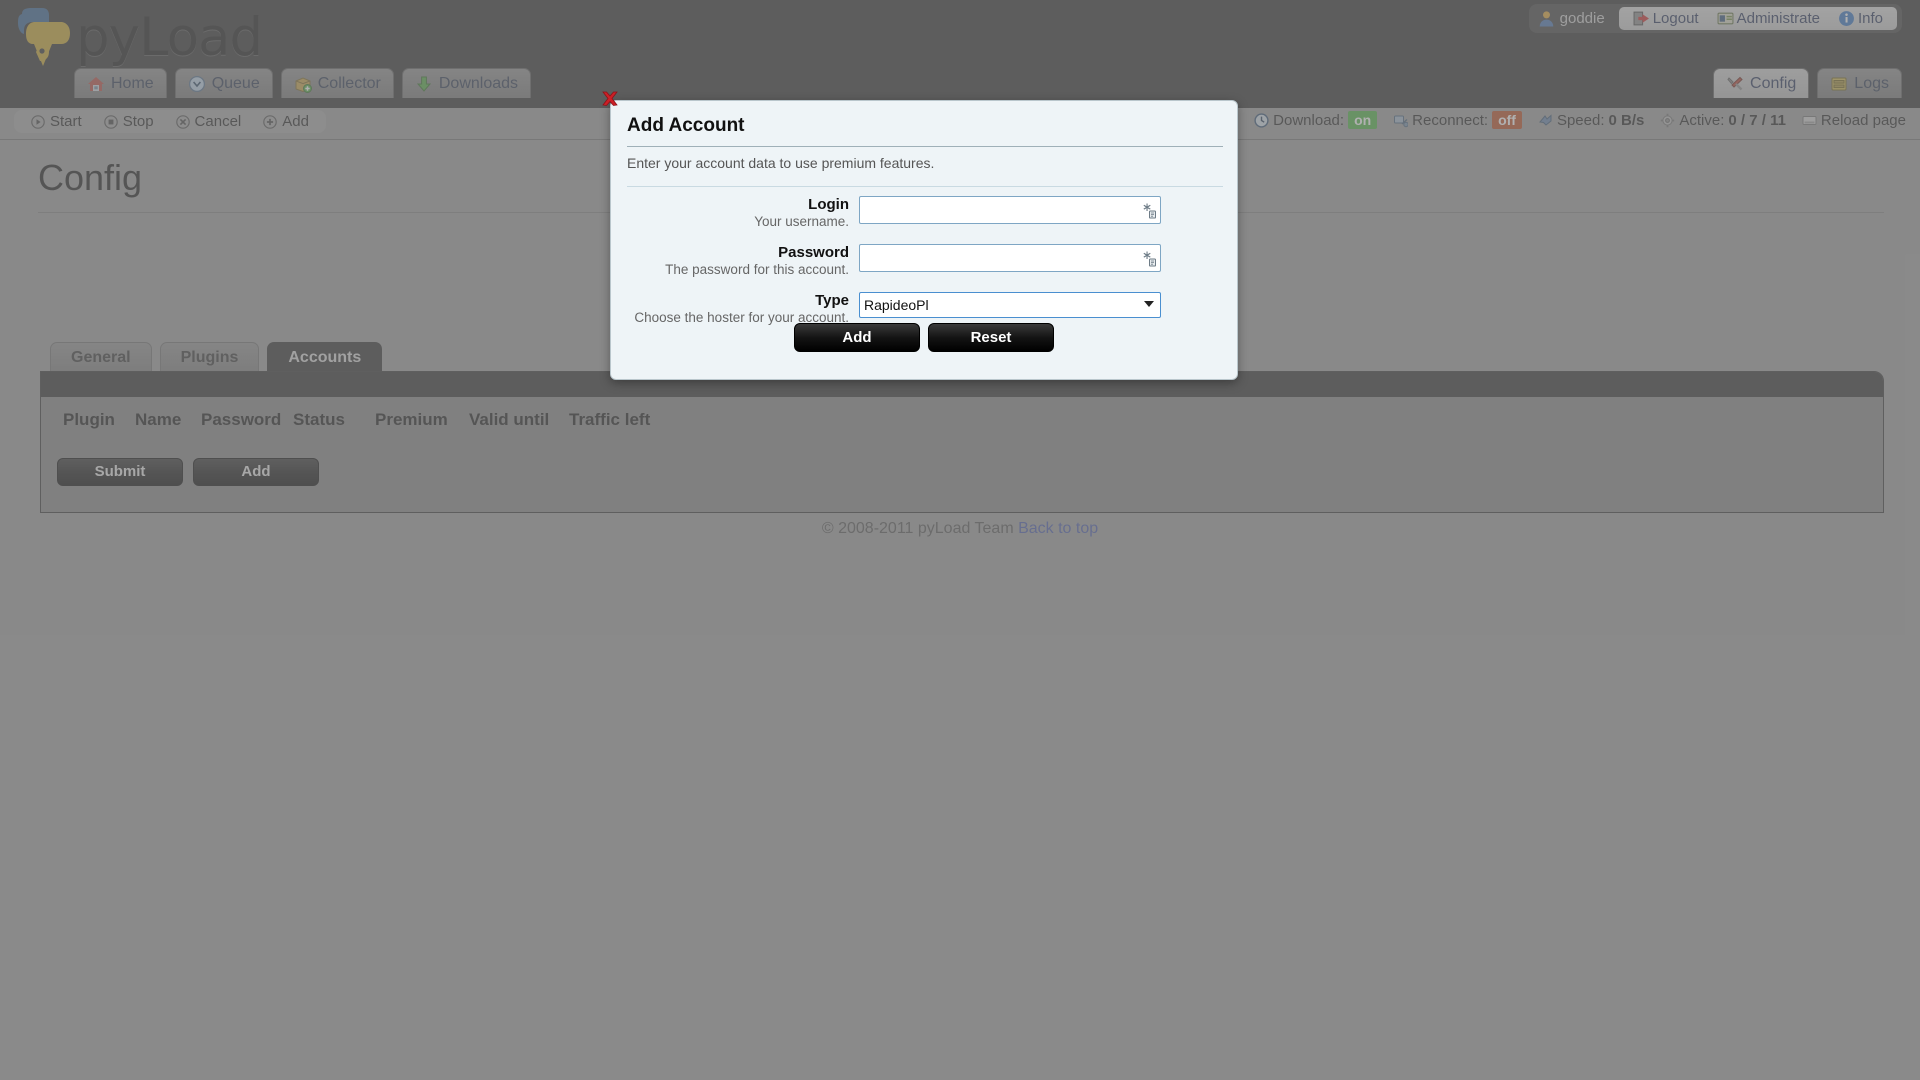  Describe the element at coordinates (828, 204) in the screenshot. I see `login-label: Login` at that location.